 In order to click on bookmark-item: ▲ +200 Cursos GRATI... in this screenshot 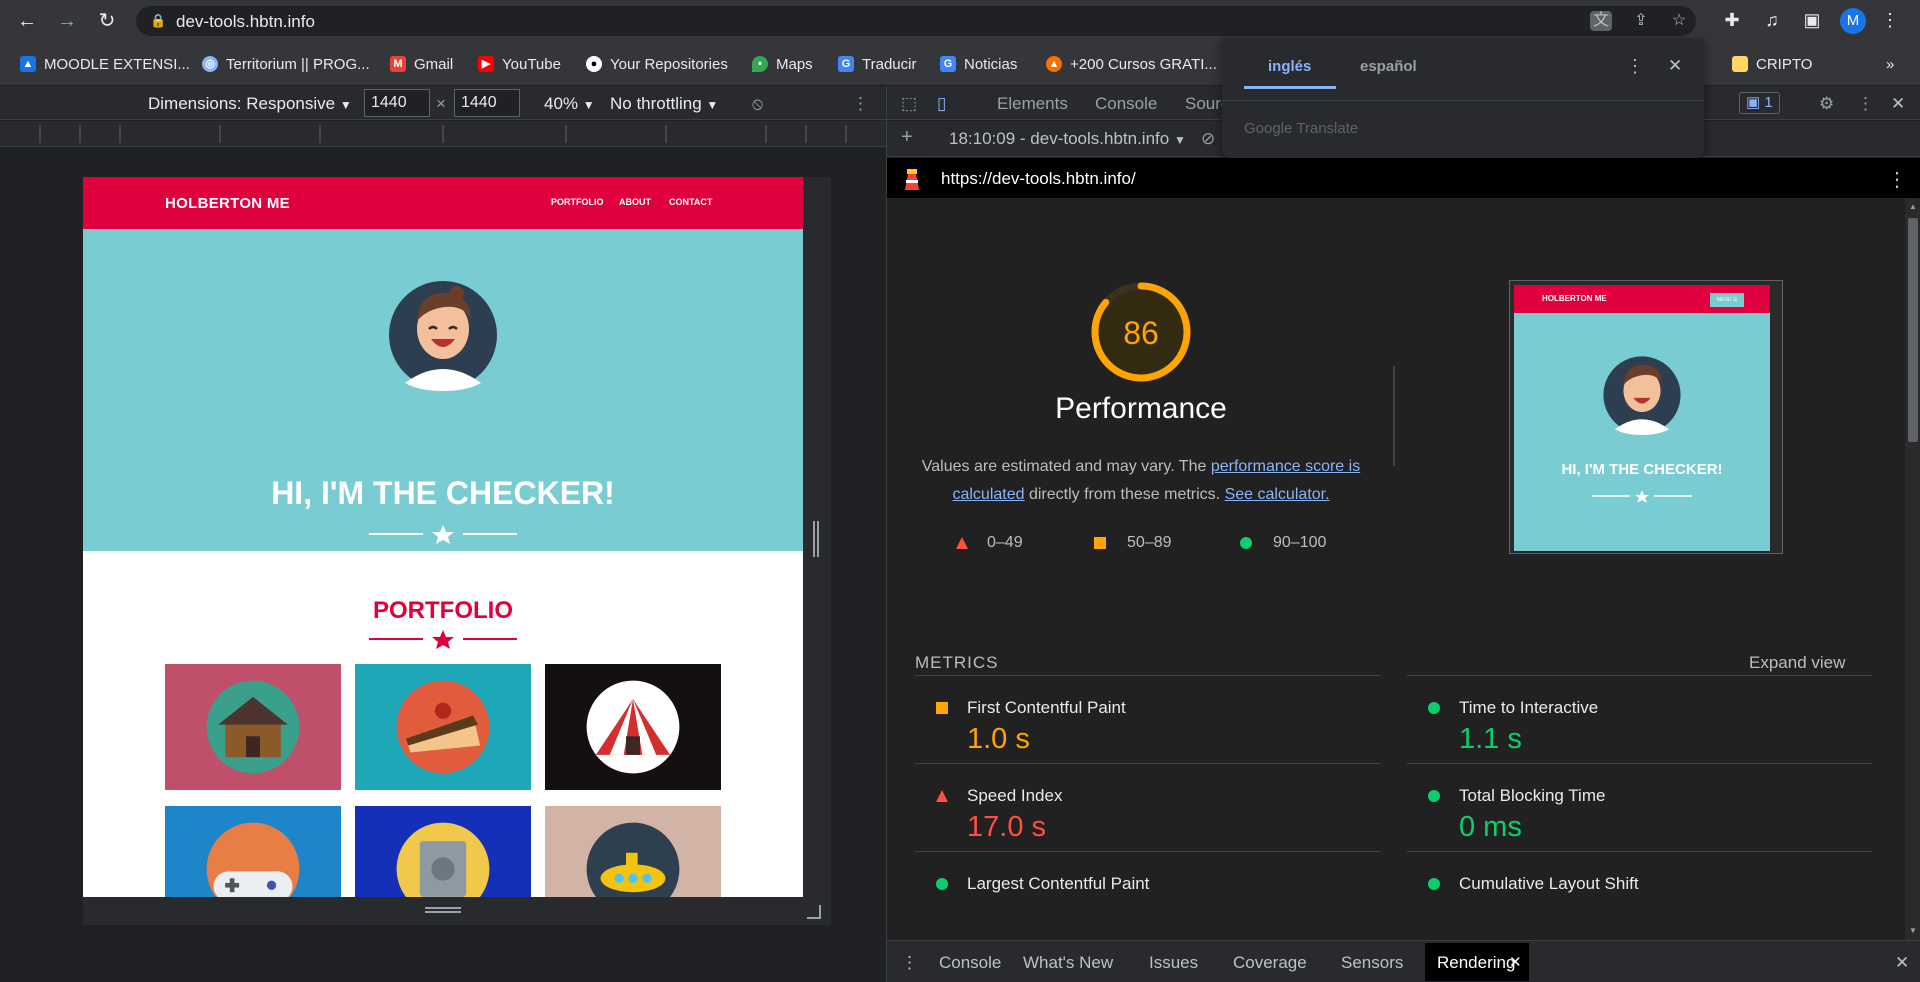, I will do `click(1131, 64)`.